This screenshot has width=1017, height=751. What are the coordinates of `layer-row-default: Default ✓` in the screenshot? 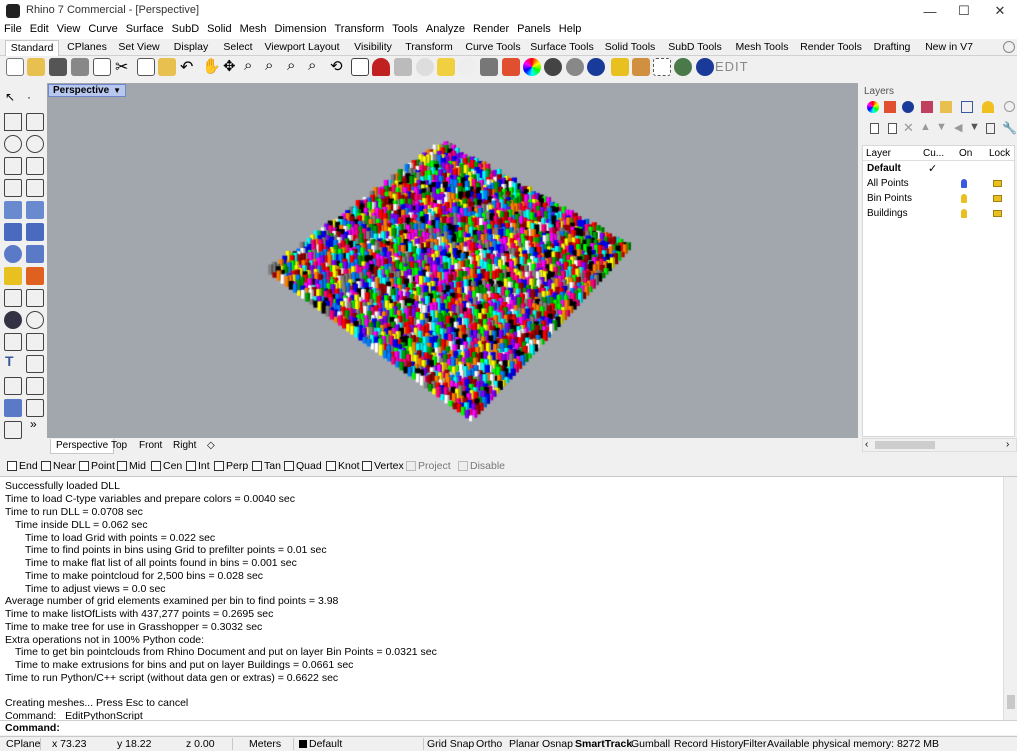 It's located at (938, 169).